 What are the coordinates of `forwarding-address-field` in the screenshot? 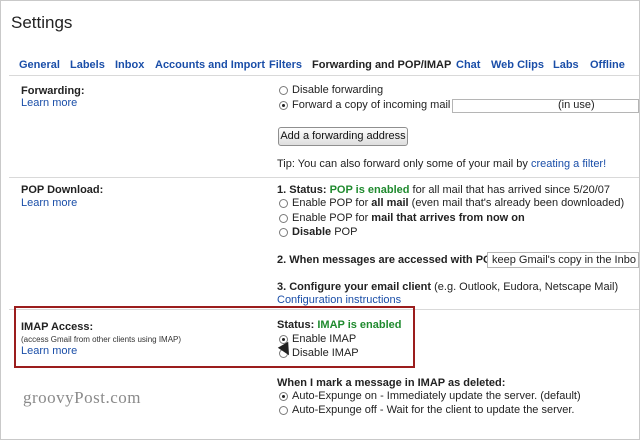 It's located at (545, 106).